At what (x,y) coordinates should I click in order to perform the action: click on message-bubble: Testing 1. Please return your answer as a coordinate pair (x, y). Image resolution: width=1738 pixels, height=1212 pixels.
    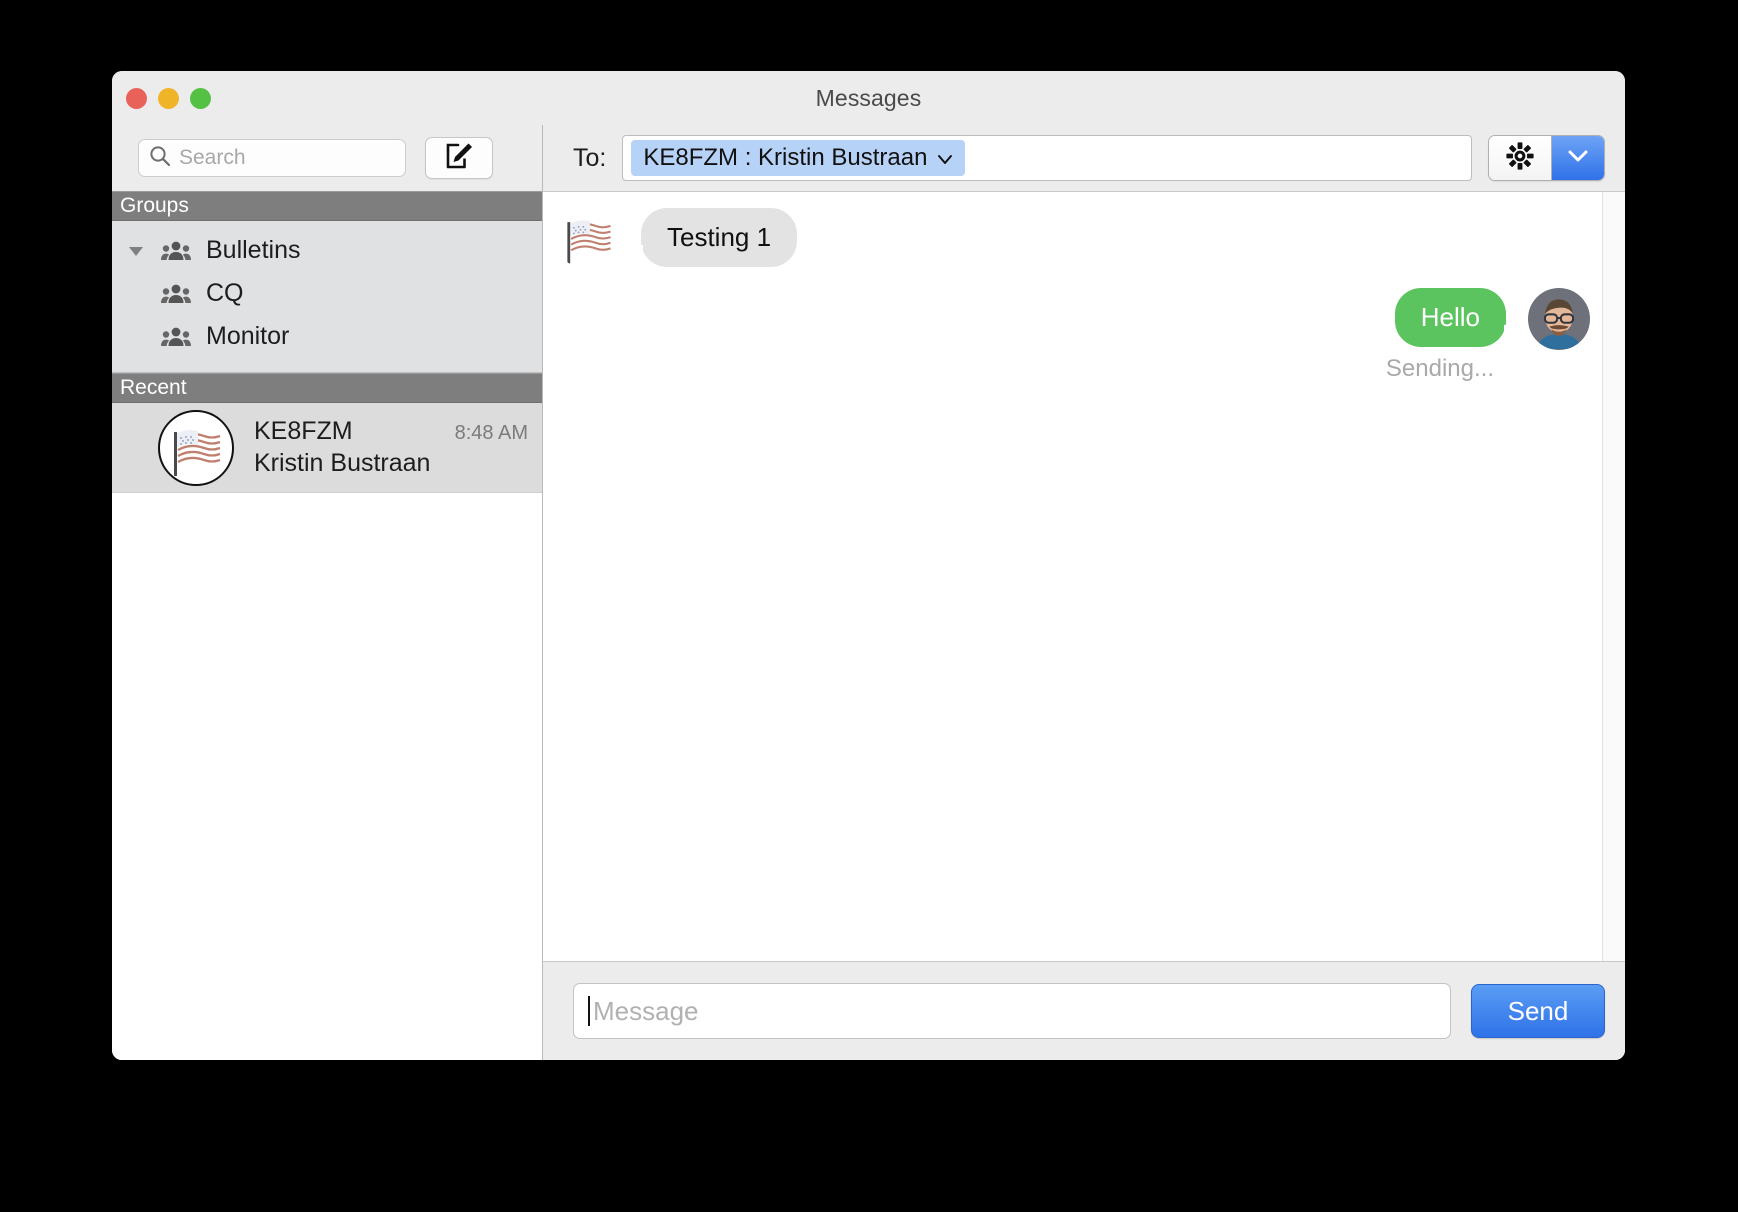
    Looking at the image, I should click on (711, 237).